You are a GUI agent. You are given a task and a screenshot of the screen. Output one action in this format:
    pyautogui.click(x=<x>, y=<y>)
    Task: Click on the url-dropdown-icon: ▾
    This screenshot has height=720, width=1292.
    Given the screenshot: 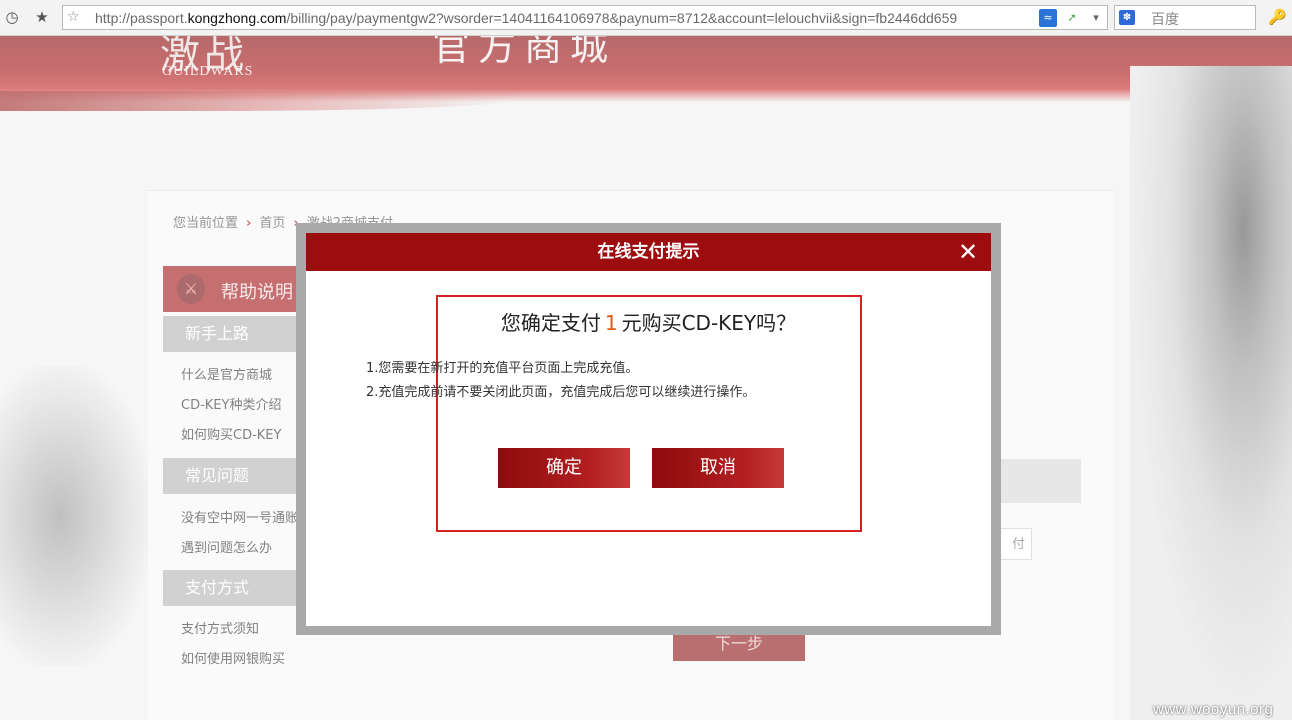 What is the action you would take?
    pyautogui.click(x=1096, y=18)
    